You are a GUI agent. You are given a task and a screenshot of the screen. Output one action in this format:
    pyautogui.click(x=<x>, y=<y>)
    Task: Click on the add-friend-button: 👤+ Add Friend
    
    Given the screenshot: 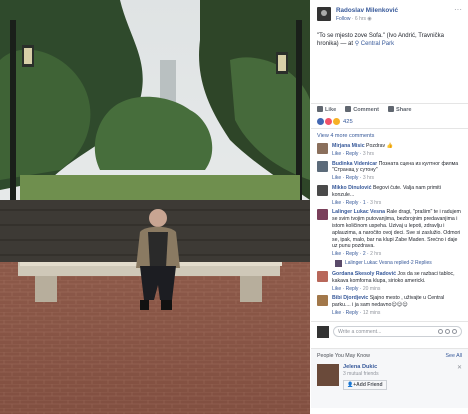 What is the action you would take?
    pyautogui.click(x=365, y=384)
    